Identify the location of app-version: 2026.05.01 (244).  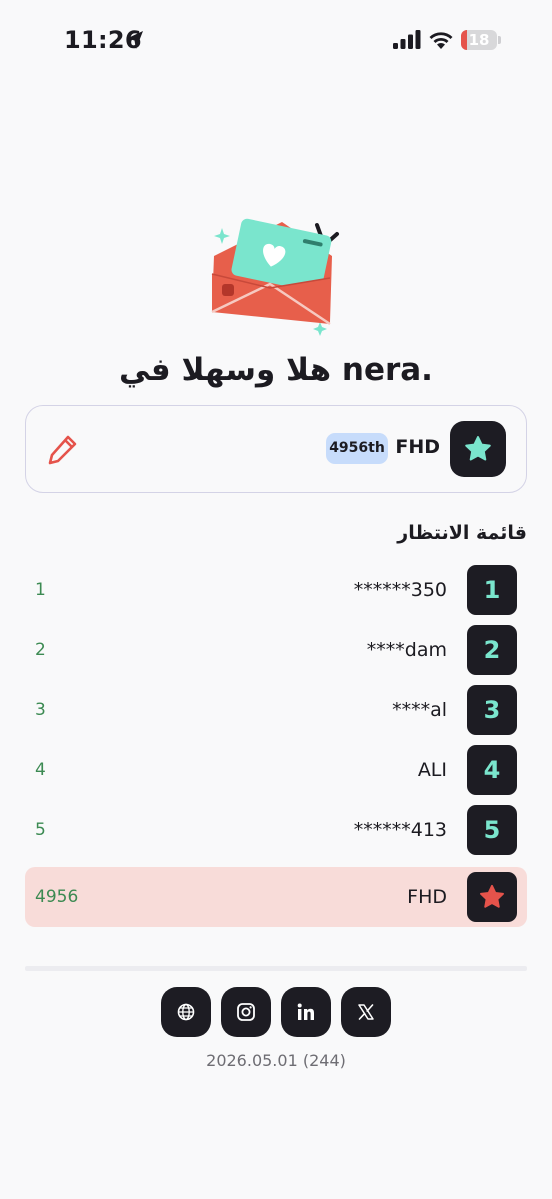
(276, 1060).